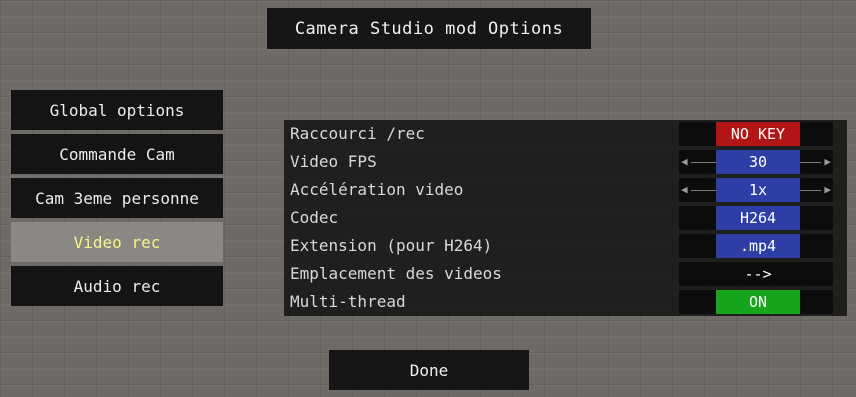  Describe the element at coordinates (565, 134) in the screenshot. I see `option-row-raccourci: Raccourci /rec NO KEY` at that location.